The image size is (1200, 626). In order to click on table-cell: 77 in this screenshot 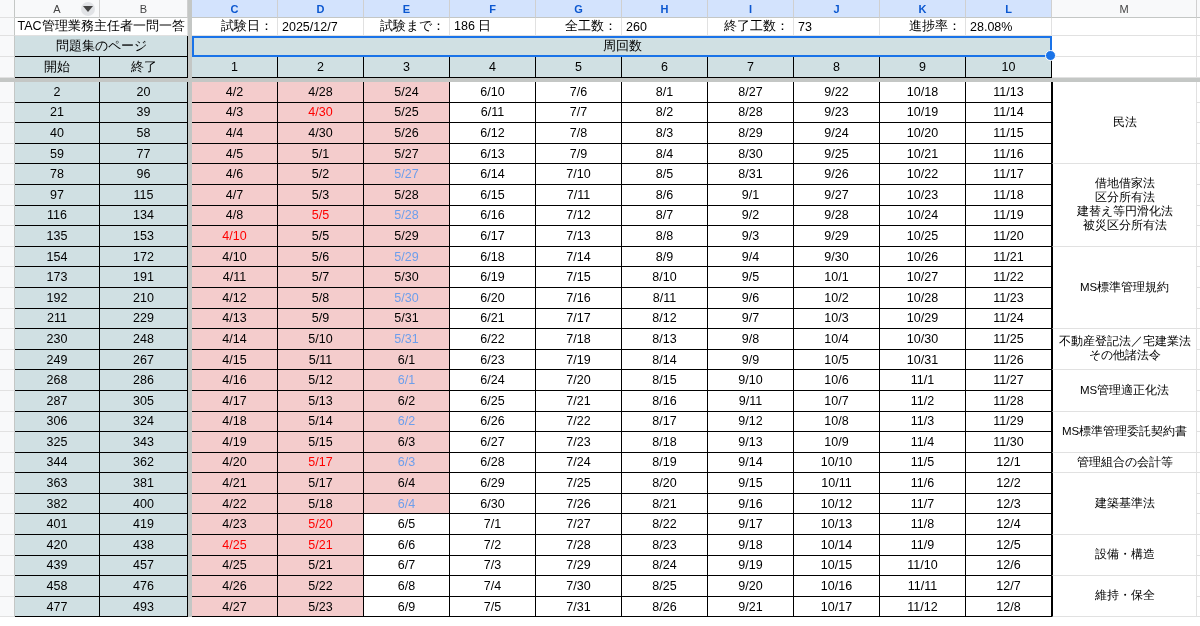, I will do `click(144, 154)`.